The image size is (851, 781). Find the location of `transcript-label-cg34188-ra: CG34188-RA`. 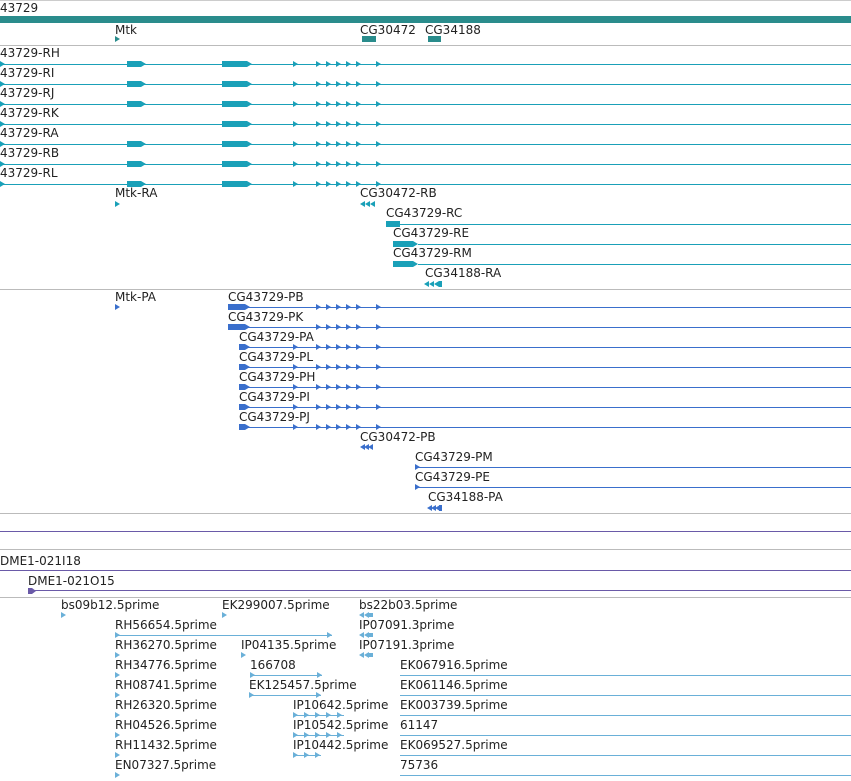

transcript-label-cg34188-ra: CG34188-RA is located at coordinates (463, 273).